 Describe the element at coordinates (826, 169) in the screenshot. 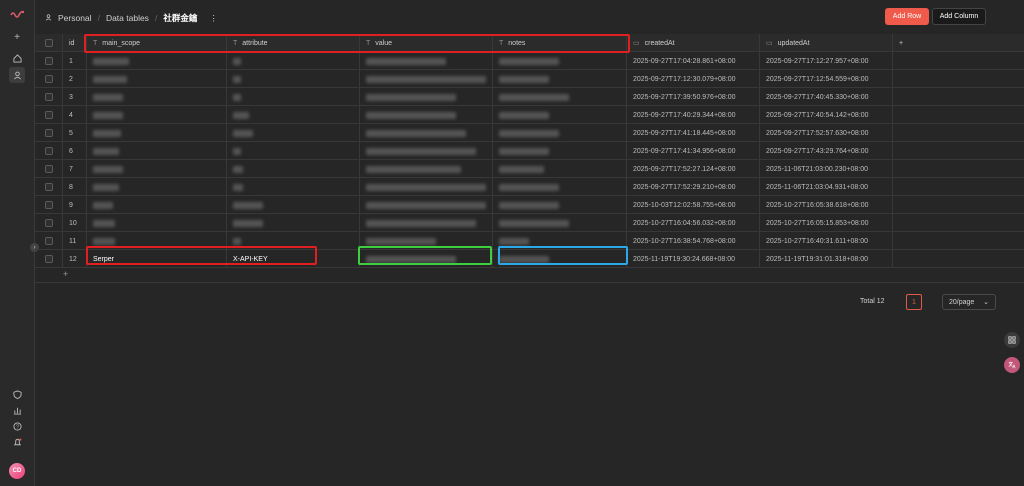

I see `cell-updated-at: 2025-11-06T21:03:00.230+08:00` at that location.